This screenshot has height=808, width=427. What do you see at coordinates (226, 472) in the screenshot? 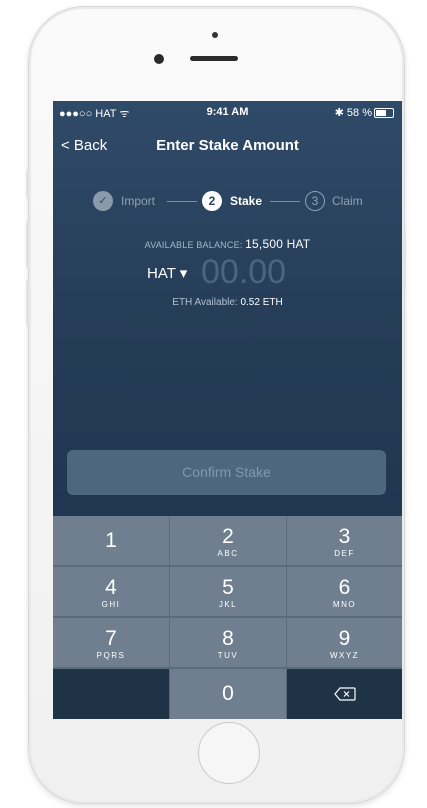
I see `confirm-stake-button: Confirm Stake` at bounding box center [226, 472].